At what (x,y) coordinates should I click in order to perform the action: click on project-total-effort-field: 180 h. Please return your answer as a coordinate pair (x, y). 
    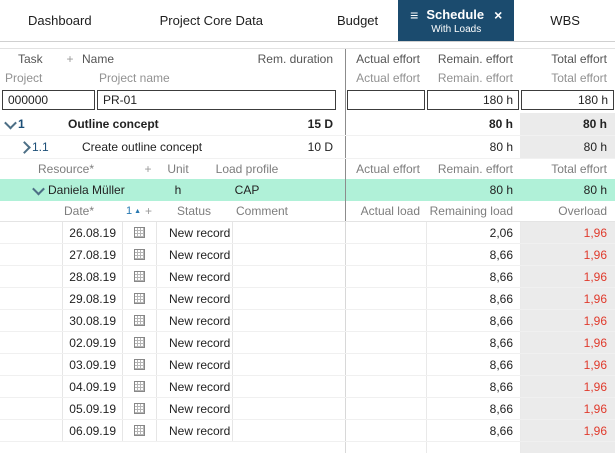
    Looking at the image, I should click on (567, 100).